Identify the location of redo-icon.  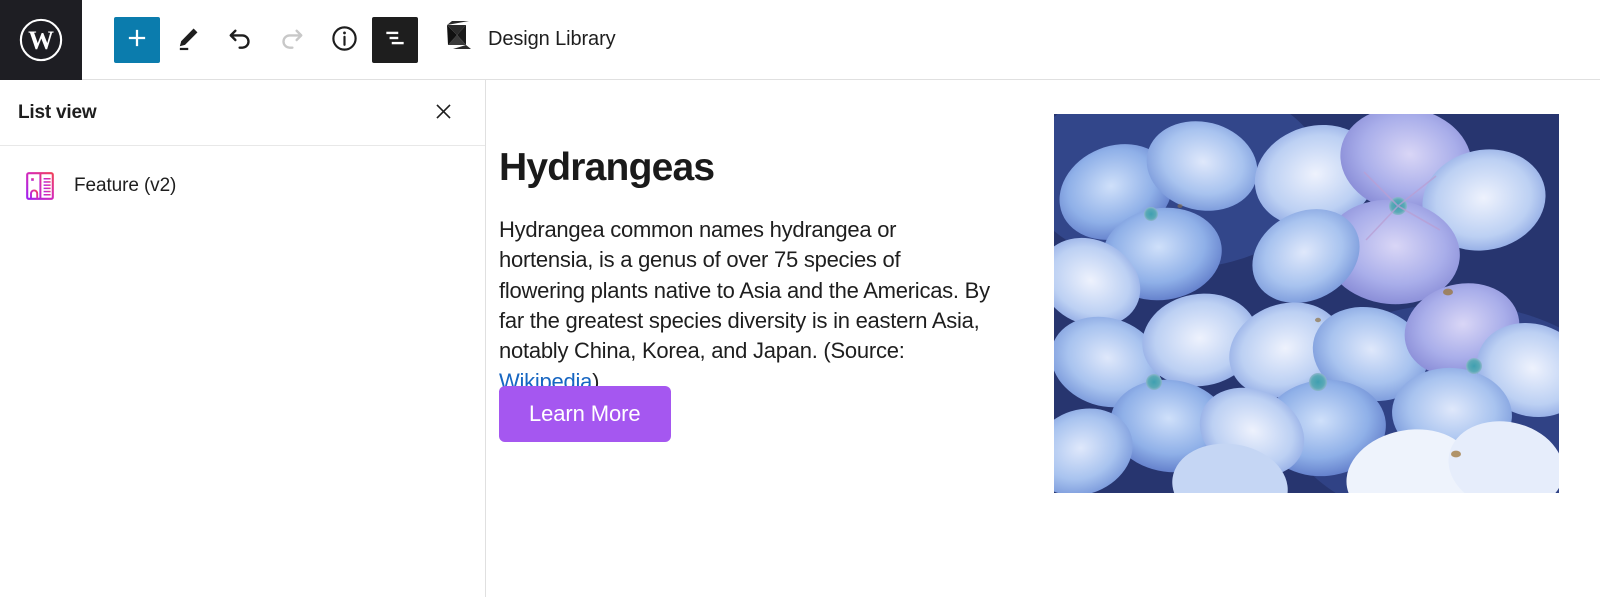
(292, 39).